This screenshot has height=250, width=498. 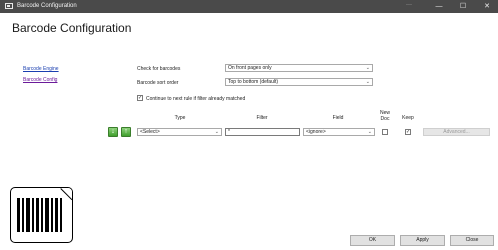 I want to click on minimize-button: —, so click(x=439, y=6).